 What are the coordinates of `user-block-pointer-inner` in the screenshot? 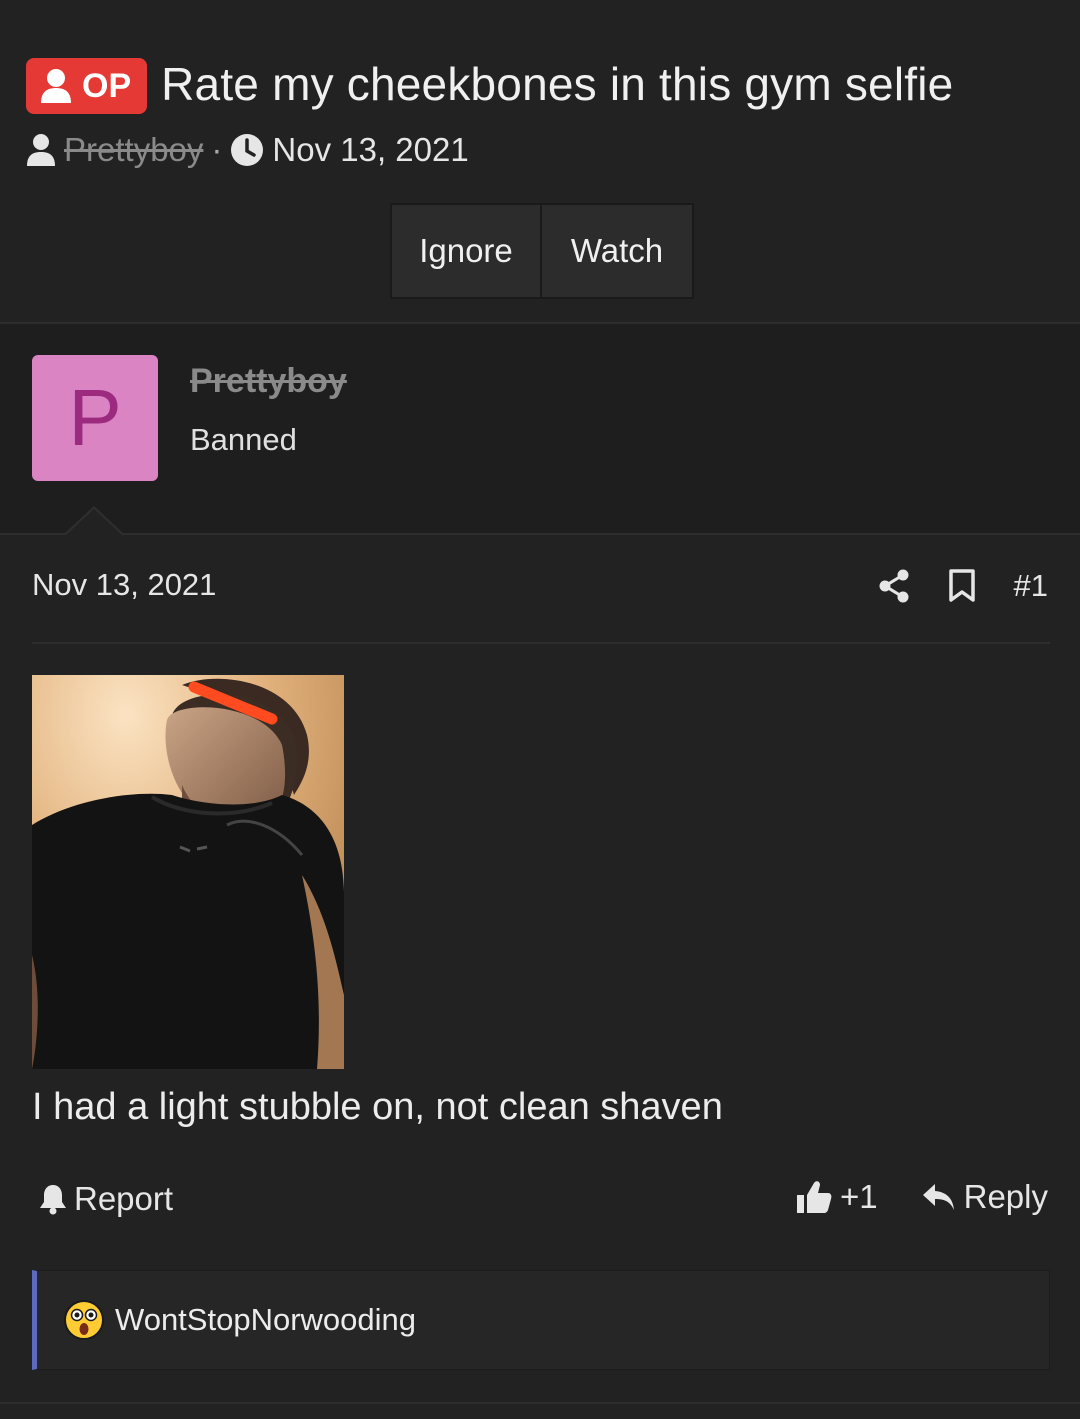 It's located at (94, 522).